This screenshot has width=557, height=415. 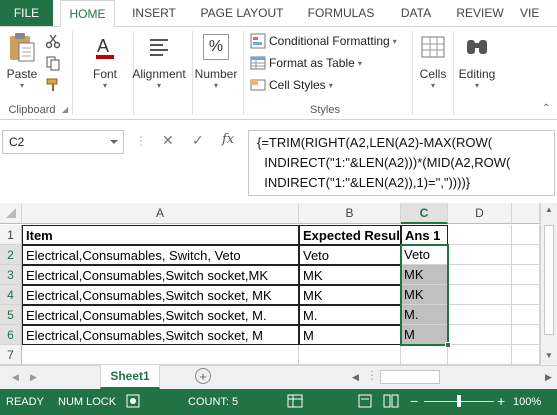 What do you see at coordinates (350, 315) in the screenshot?
I see `cell-b5: M.` at bounding box center [350, 315].